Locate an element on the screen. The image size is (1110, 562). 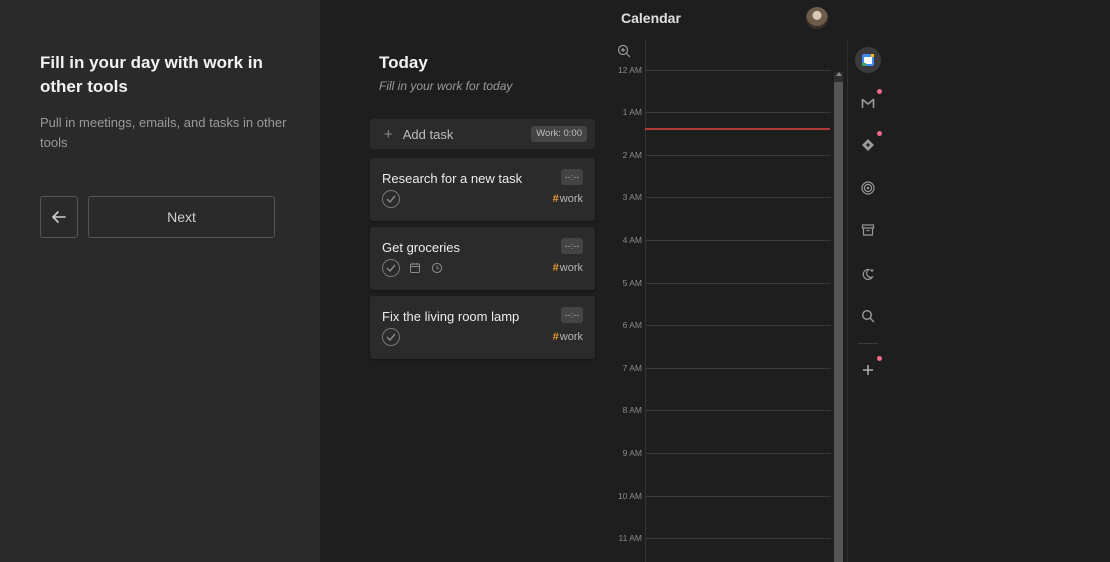
rail-archive is located at coordinates (868, 230).